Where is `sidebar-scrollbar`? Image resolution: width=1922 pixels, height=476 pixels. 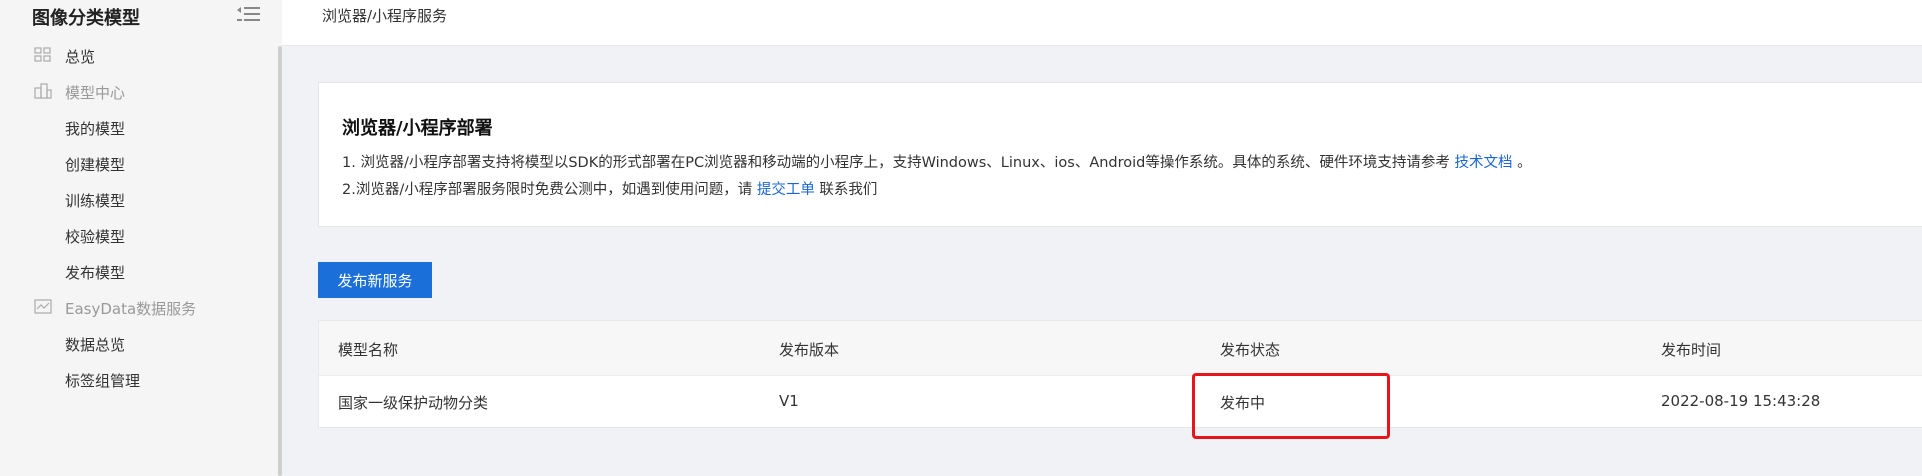
sidebar-scrollbar is located at coordinates (280, 261).